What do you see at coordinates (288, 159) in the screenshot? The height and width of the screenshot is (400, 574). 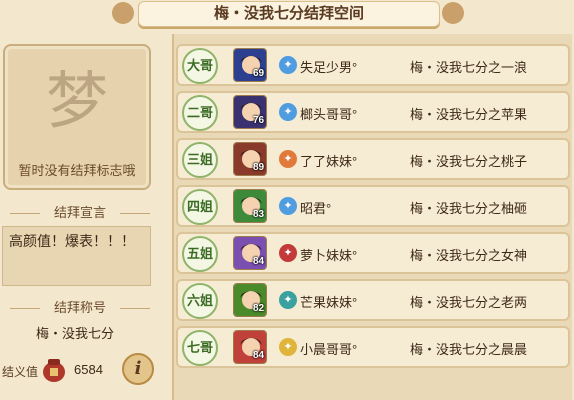 I see `flame-icon: ✦` at bounding box center [288, 159].